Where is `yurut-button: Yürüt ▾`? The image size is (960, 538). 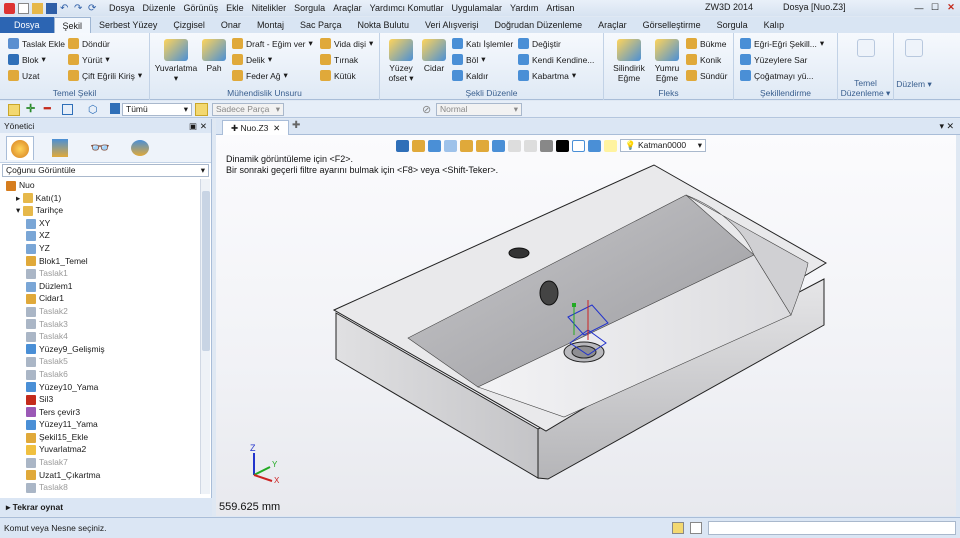
yurut-button: Yürüt ▾ is located at coordinates (89, 59).